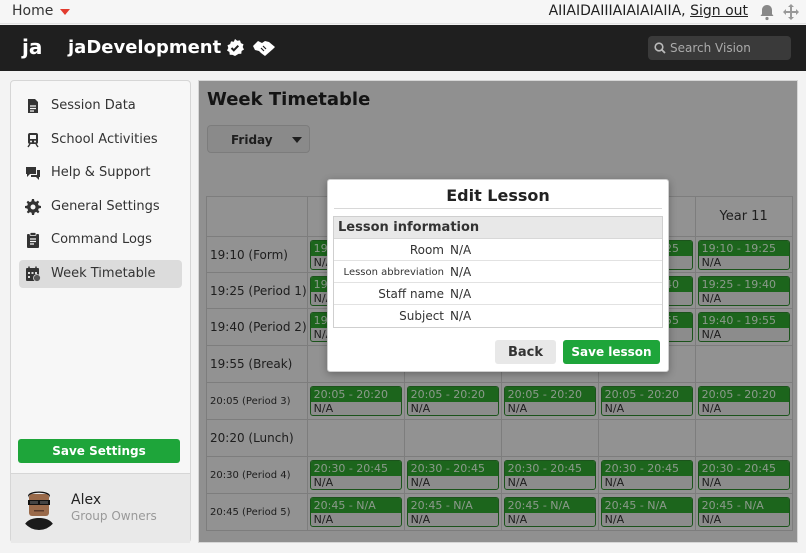 The height and width of the screenshot is (553, 806). I want to click on sidebar-item-label: Week Timetable, so click(103, 273).